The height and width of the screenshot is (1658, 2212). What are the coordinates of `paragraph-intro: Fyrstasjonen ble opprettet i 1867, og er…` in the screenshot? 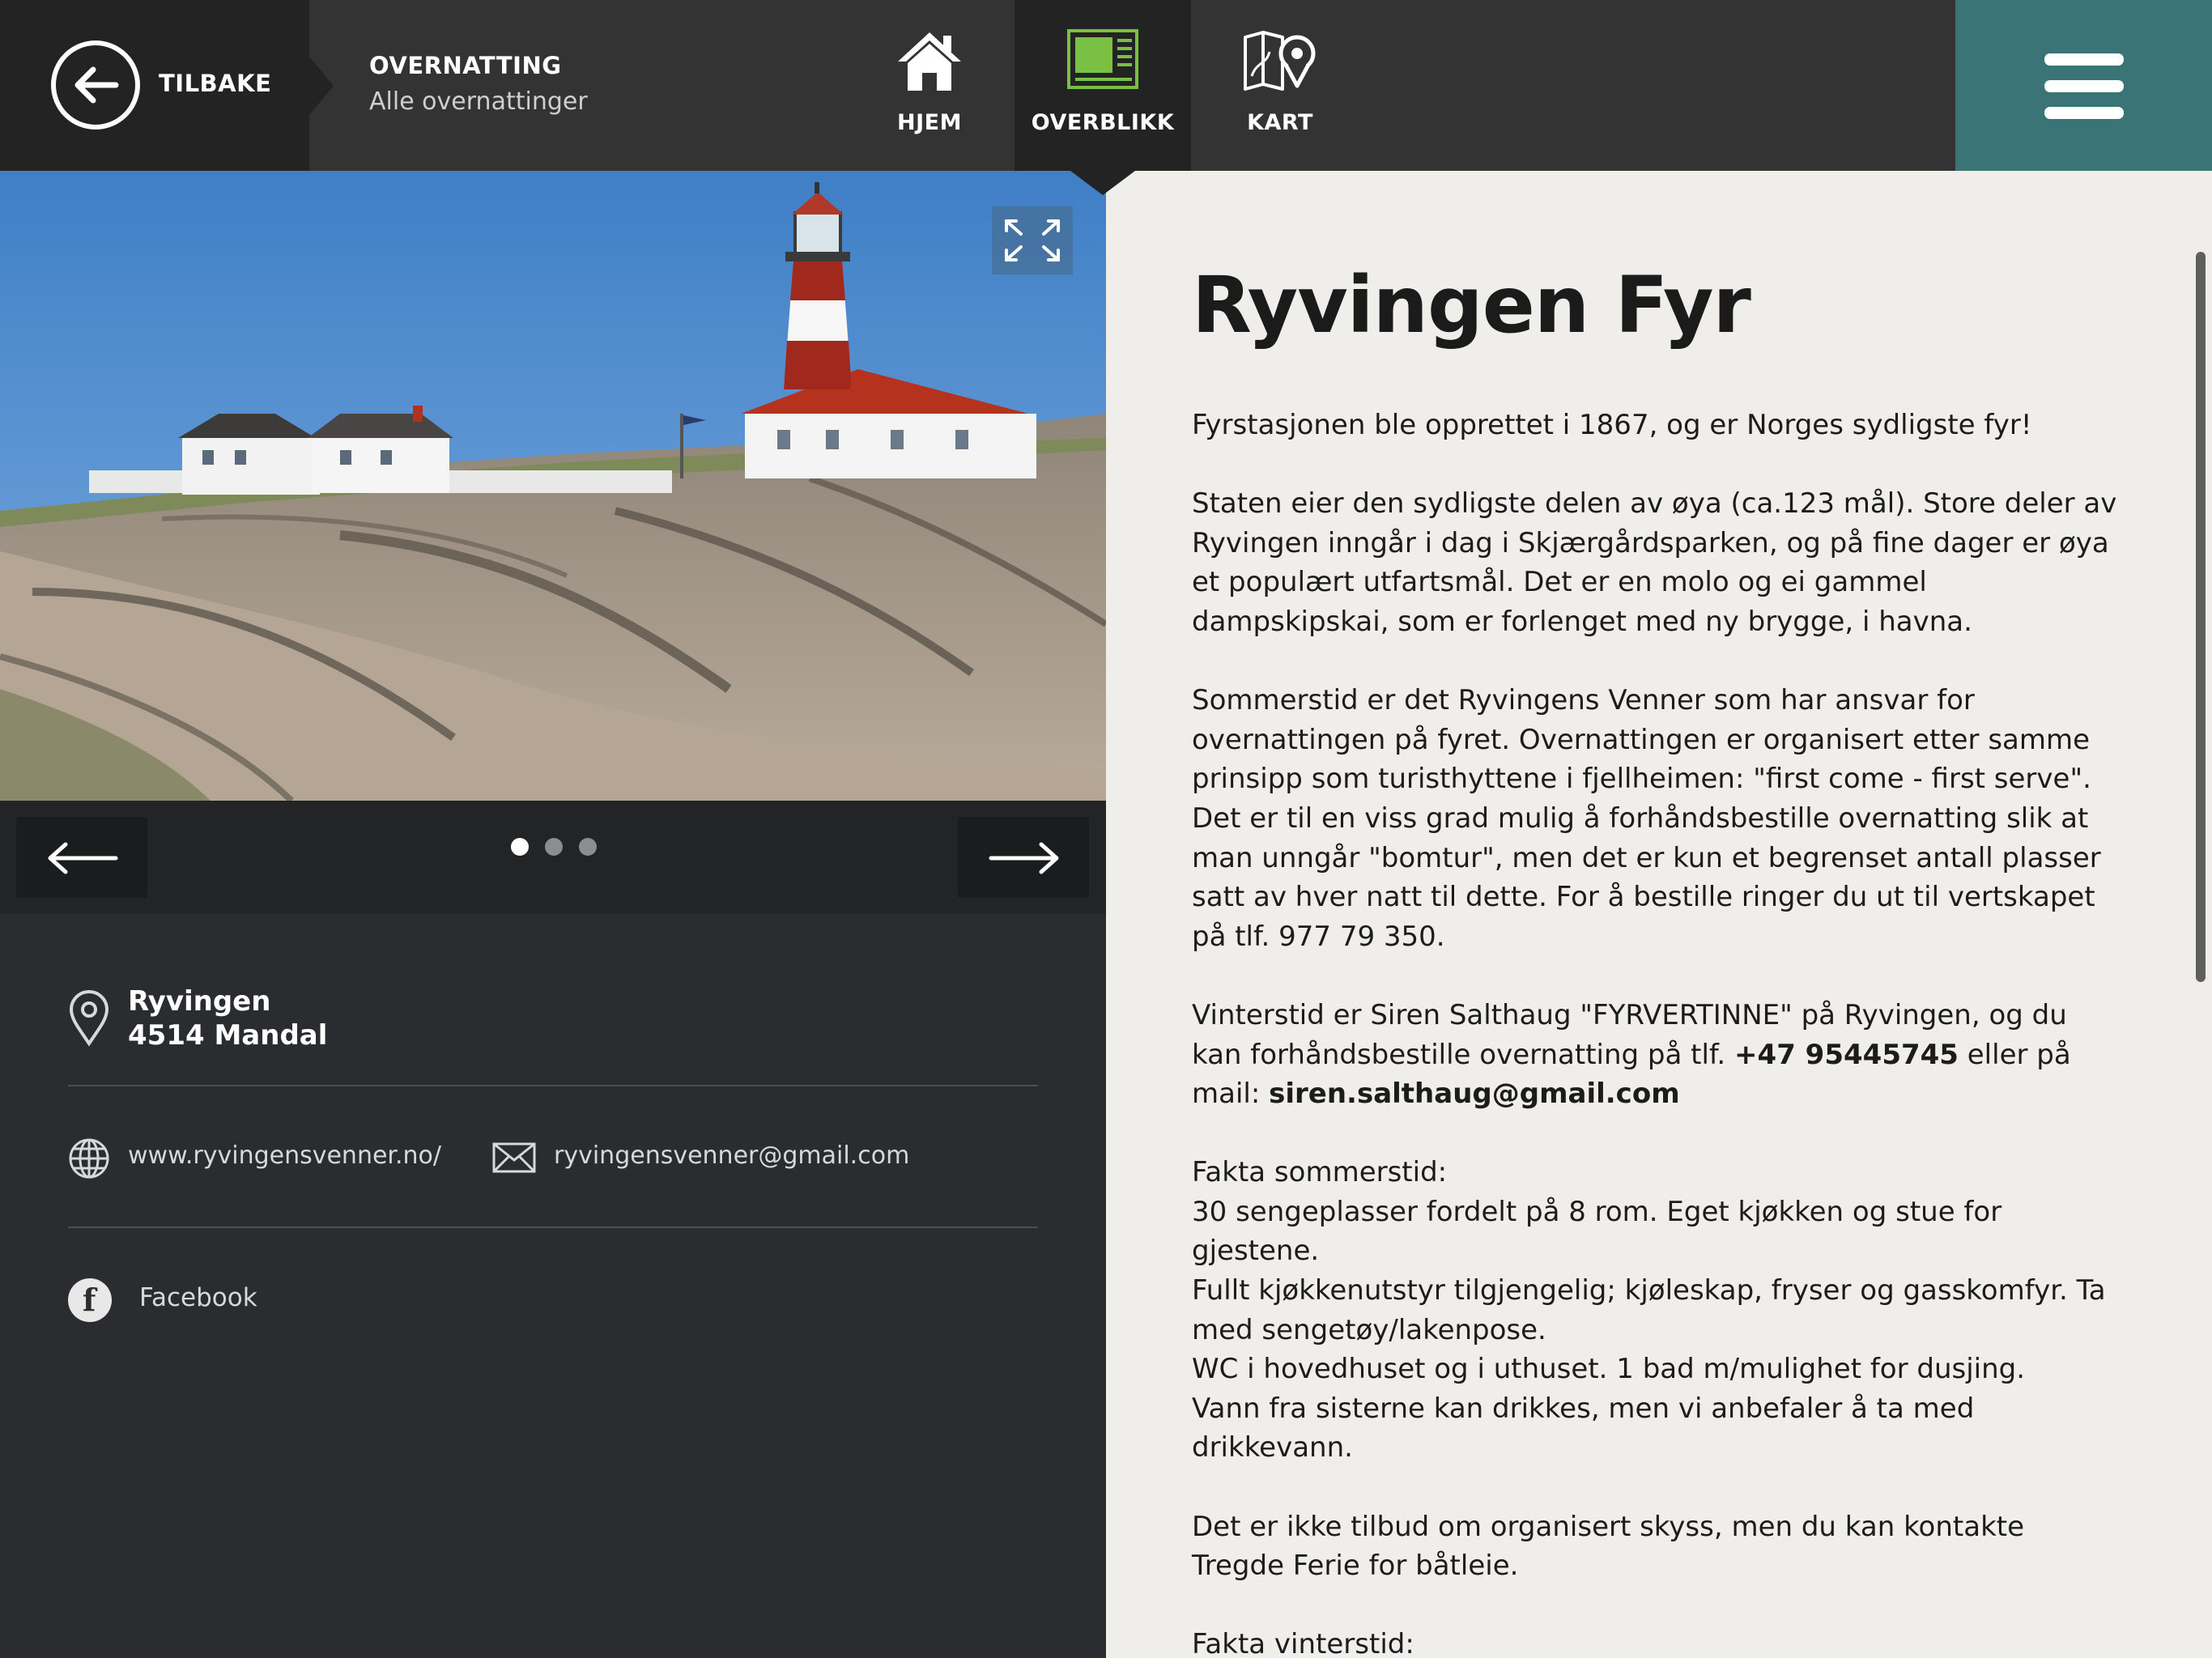 It's located at (1612, 425).